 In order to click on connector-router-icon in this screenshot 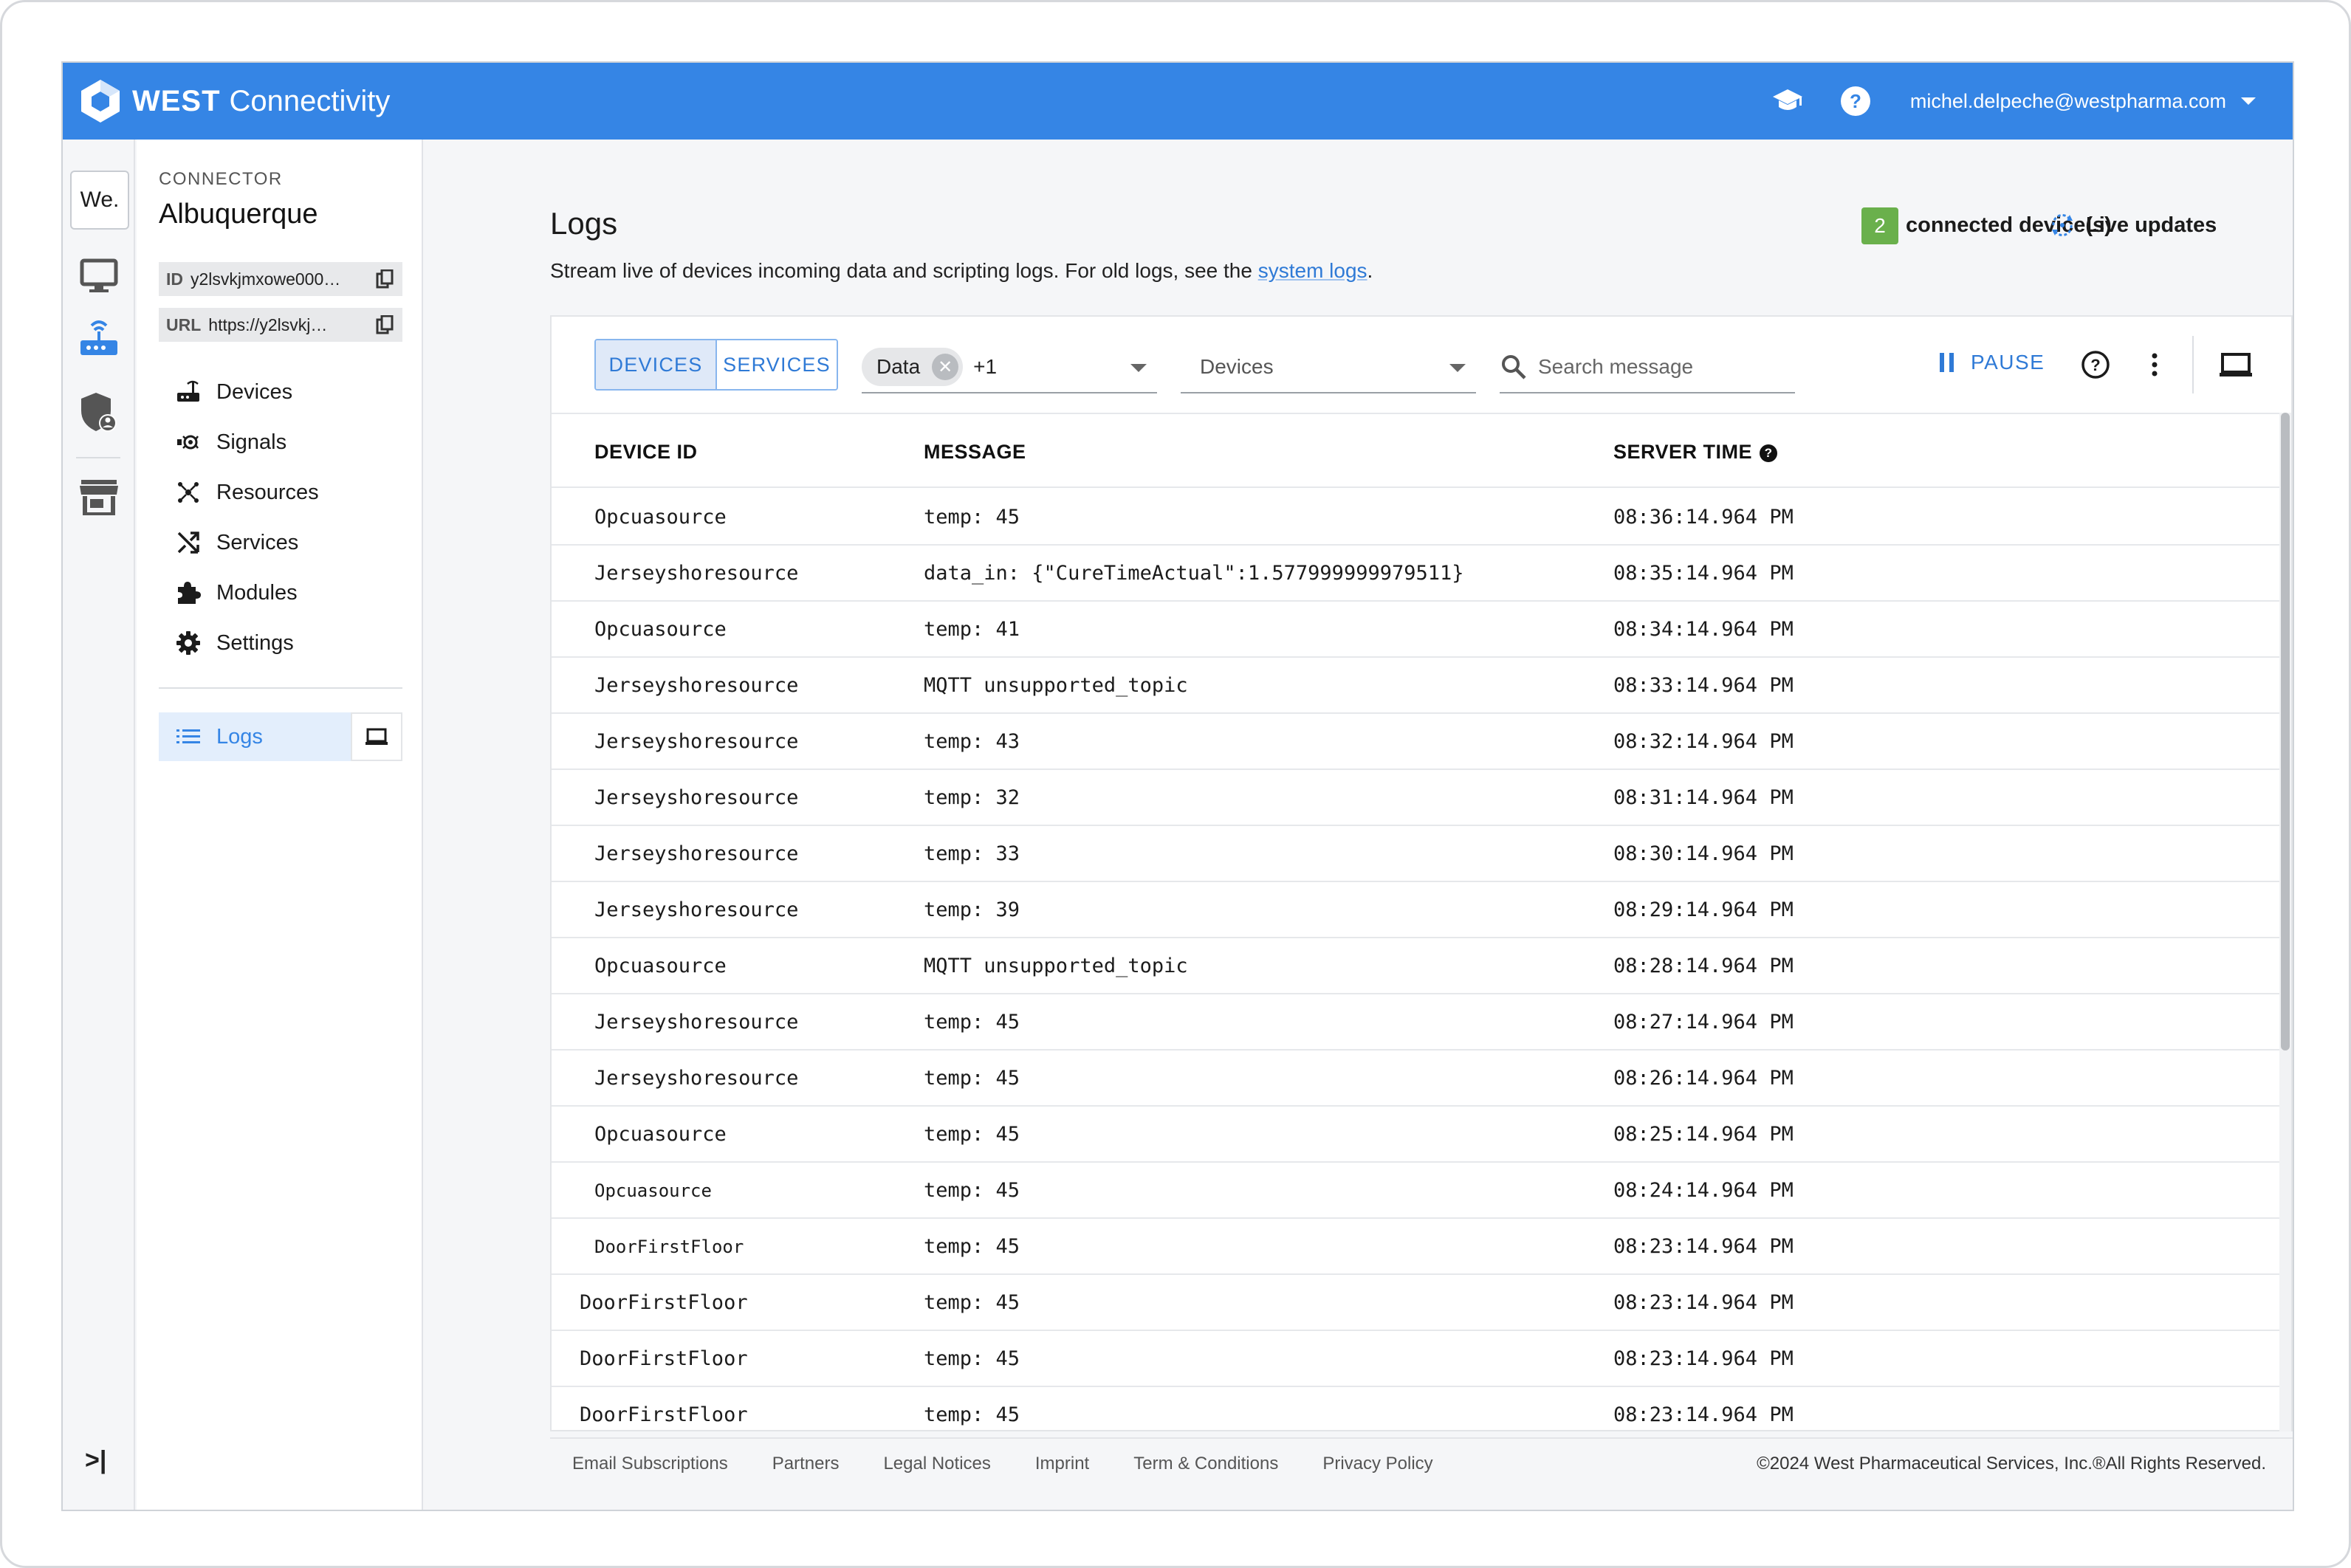, I will do `click(99, 336)`.